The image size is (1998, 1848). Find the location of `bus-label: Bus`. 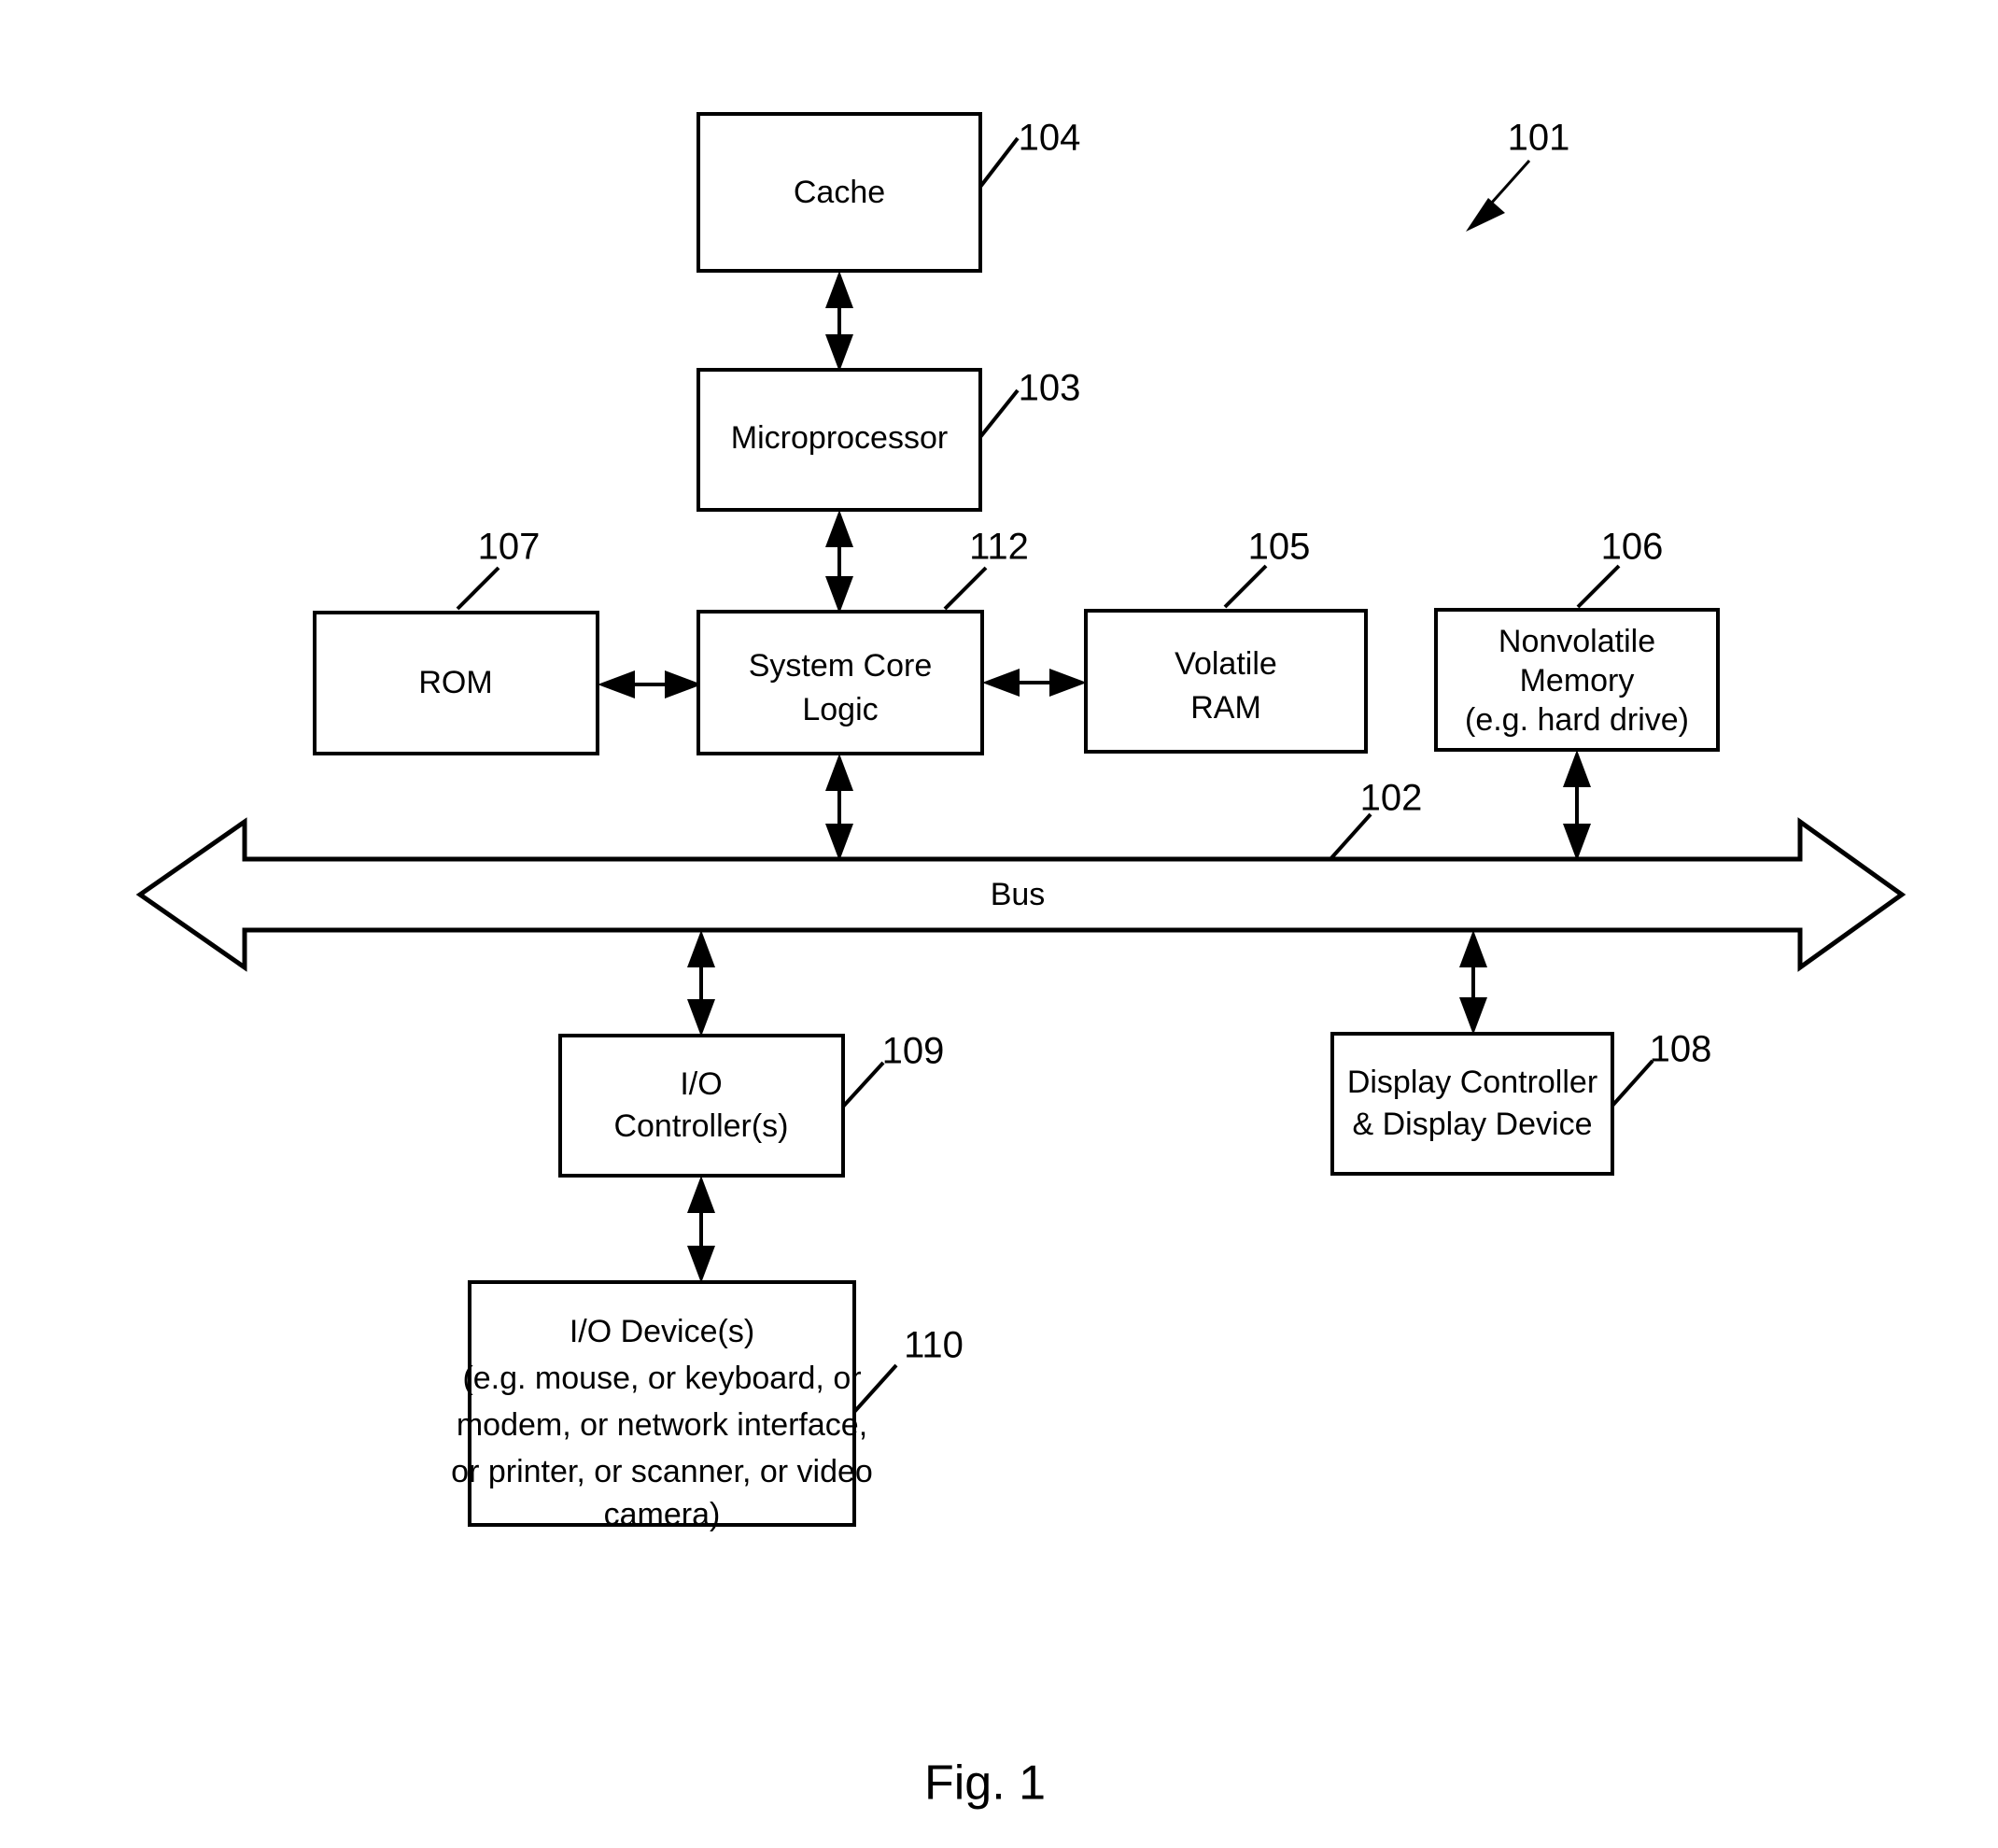

bus-label: Bus is located at coordinates (1018, 894).